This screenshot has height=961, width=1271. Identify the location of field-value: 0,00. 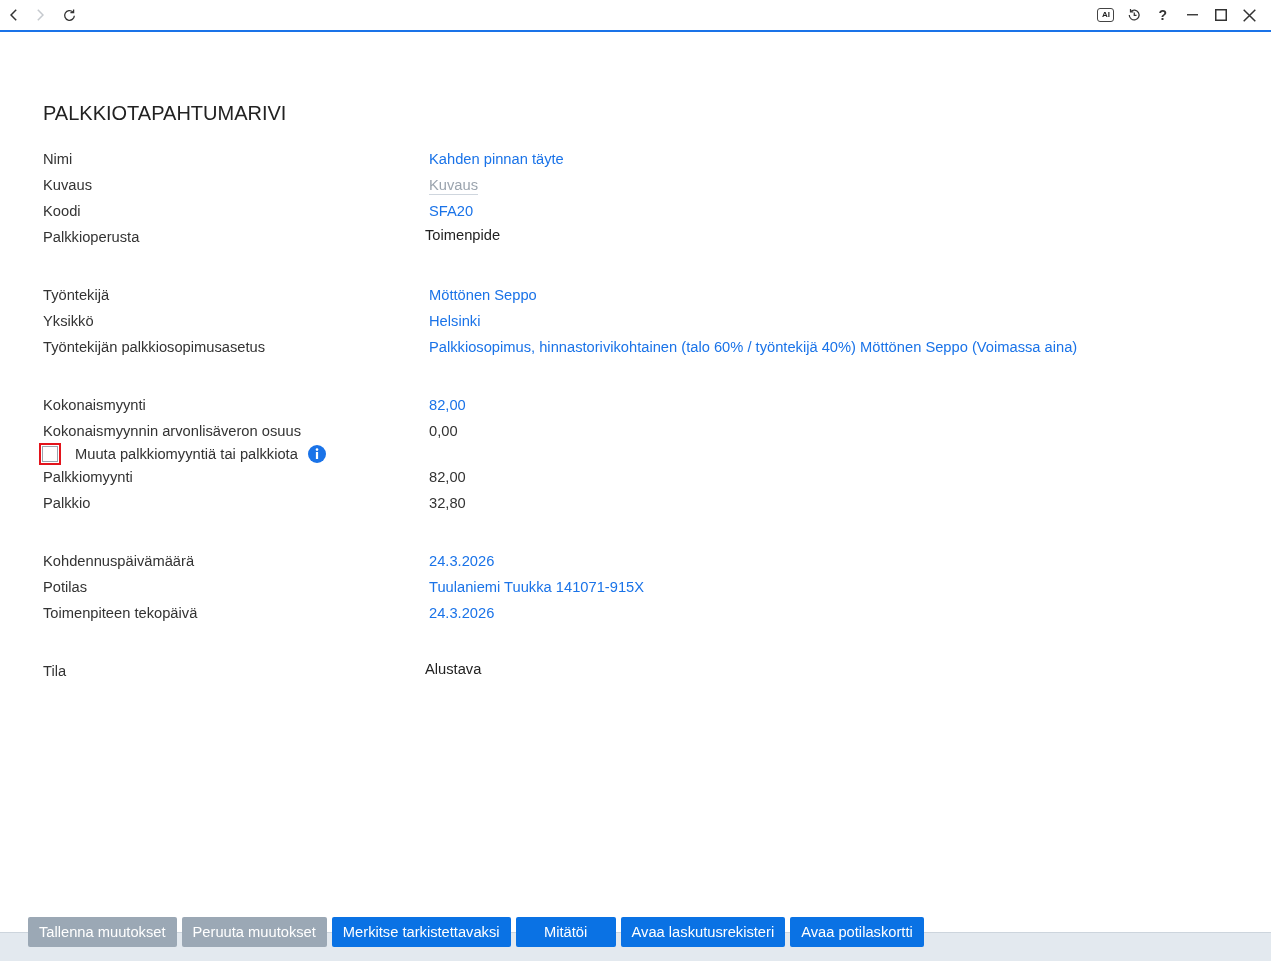
(443, 431).